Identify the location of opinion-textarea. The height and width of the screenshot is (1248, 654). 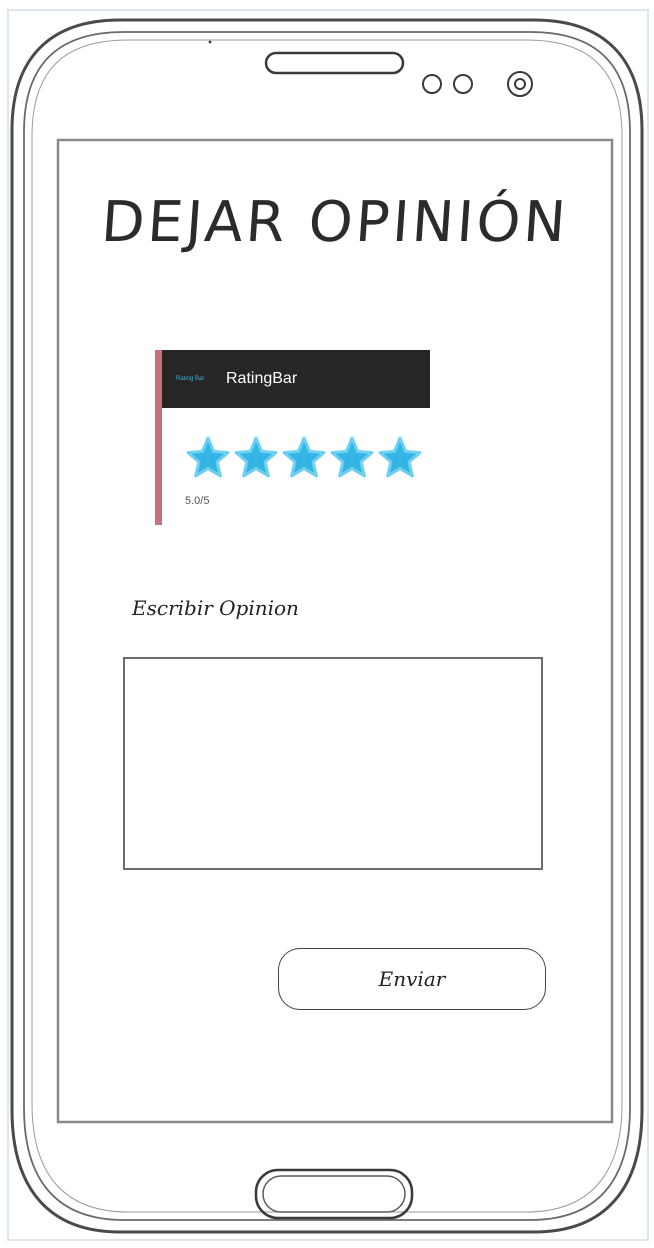
(333, 763).